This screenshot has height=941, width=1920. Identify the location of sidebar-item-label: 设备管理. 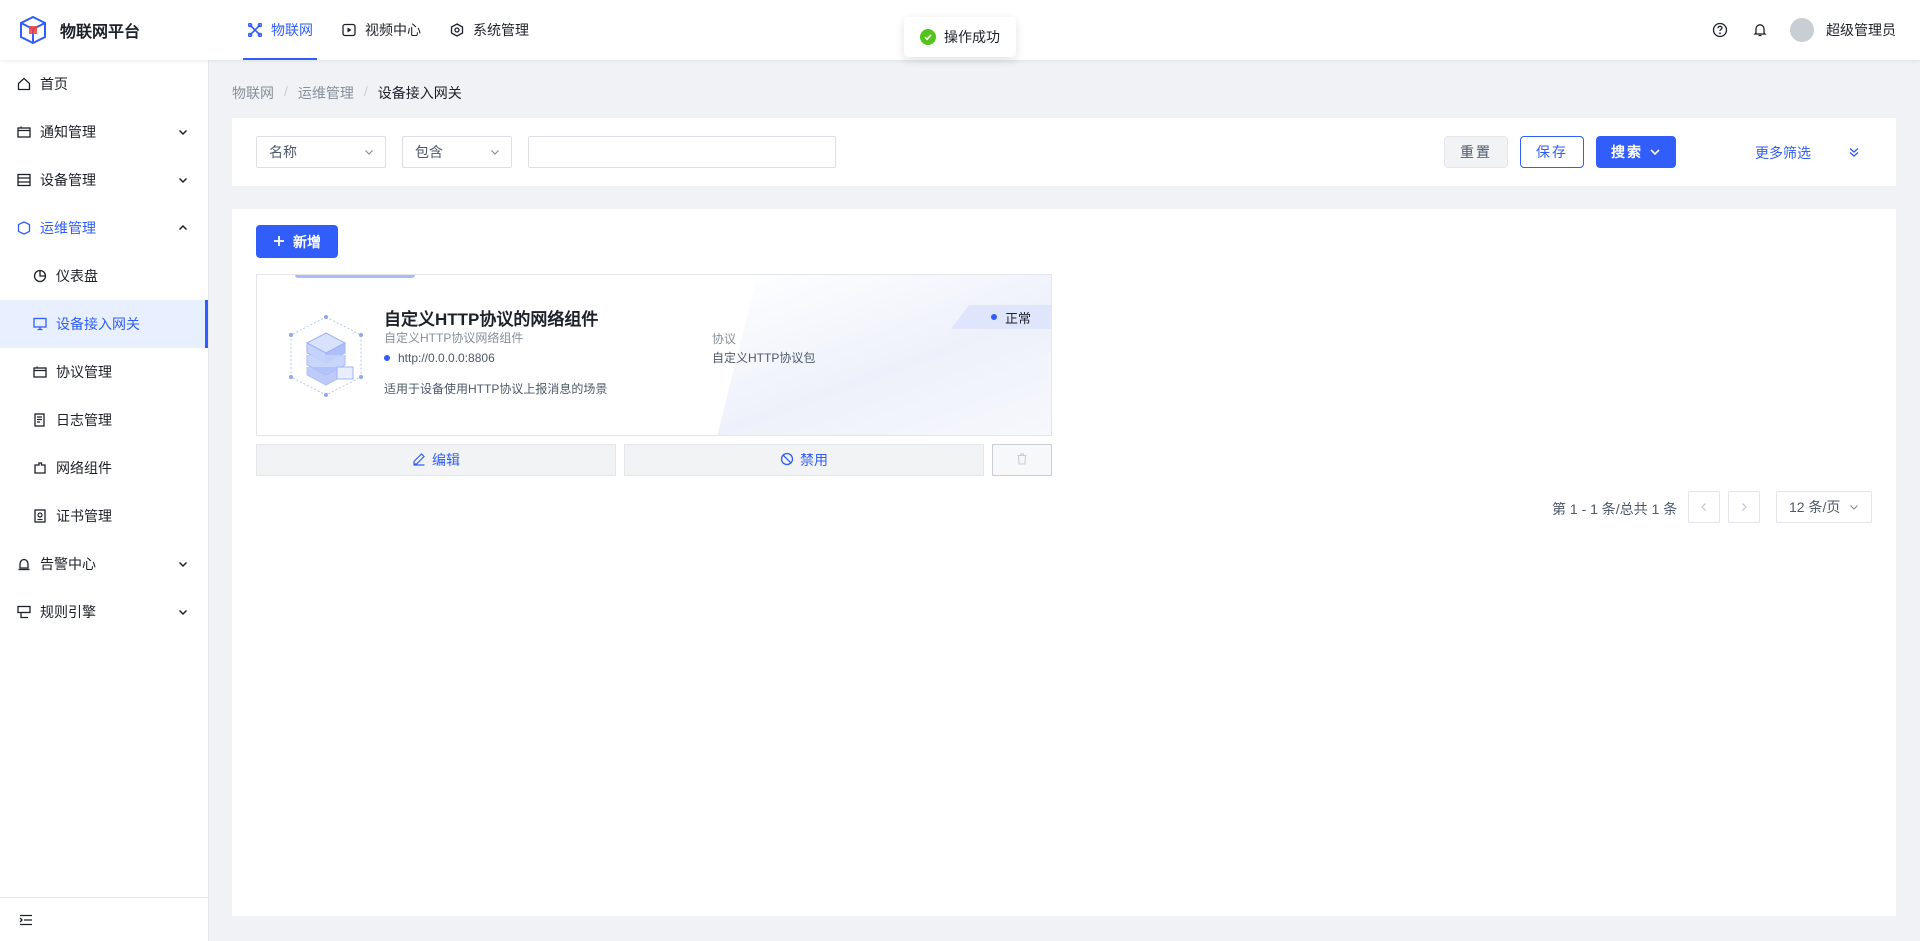
(68, 180).